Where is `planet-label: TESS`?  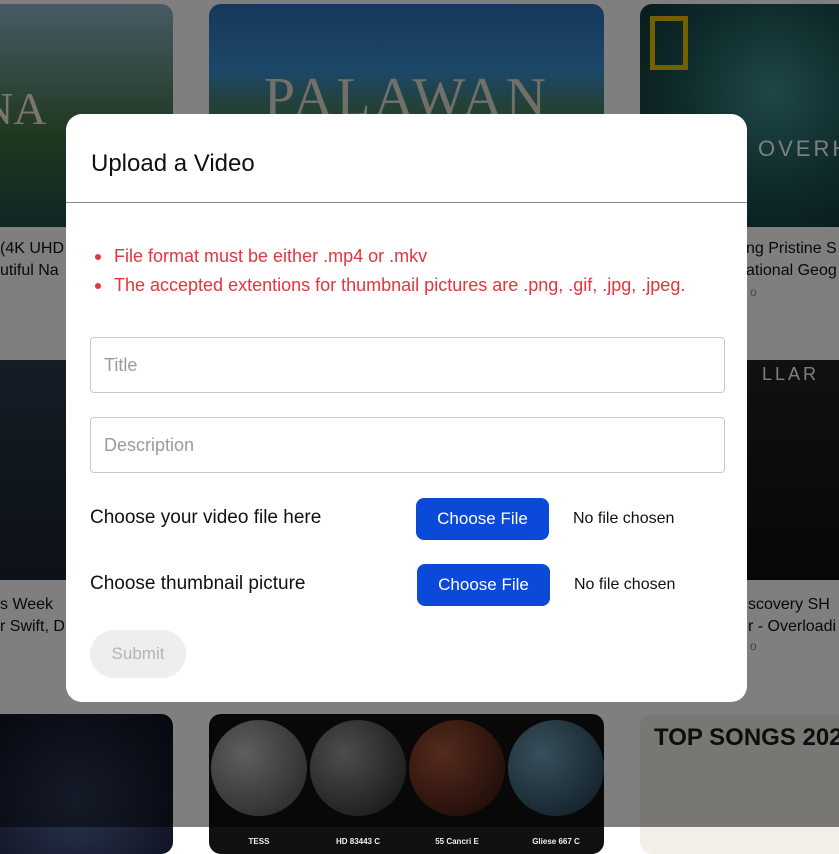
planet-label: TESS is located at coordinates (259, 841).